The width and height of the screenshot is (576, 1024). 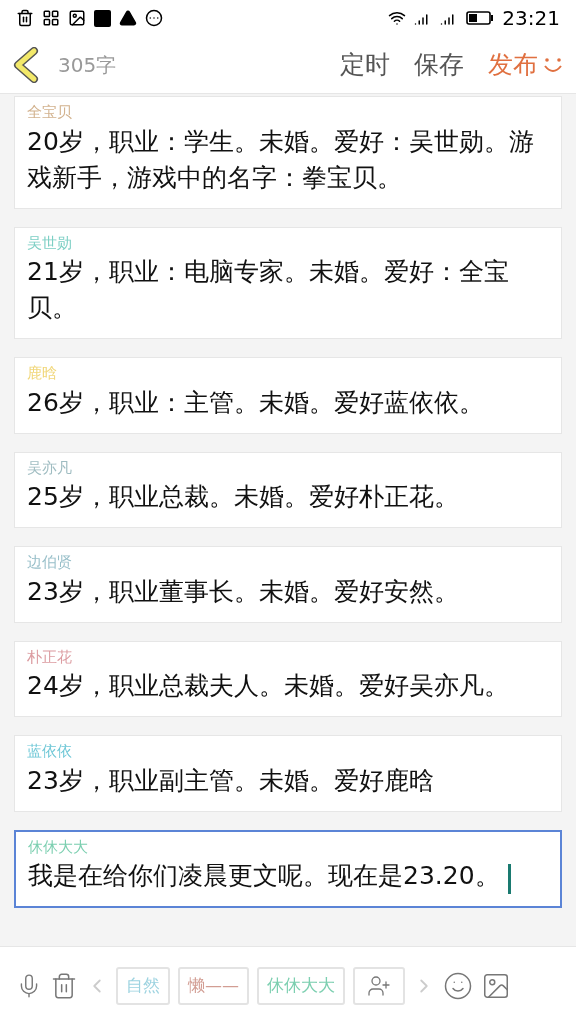 What do you see at coordinates (50, 657) in the screenshot?
I see `character-name: 朴正花` at bounding box center [50, 657].